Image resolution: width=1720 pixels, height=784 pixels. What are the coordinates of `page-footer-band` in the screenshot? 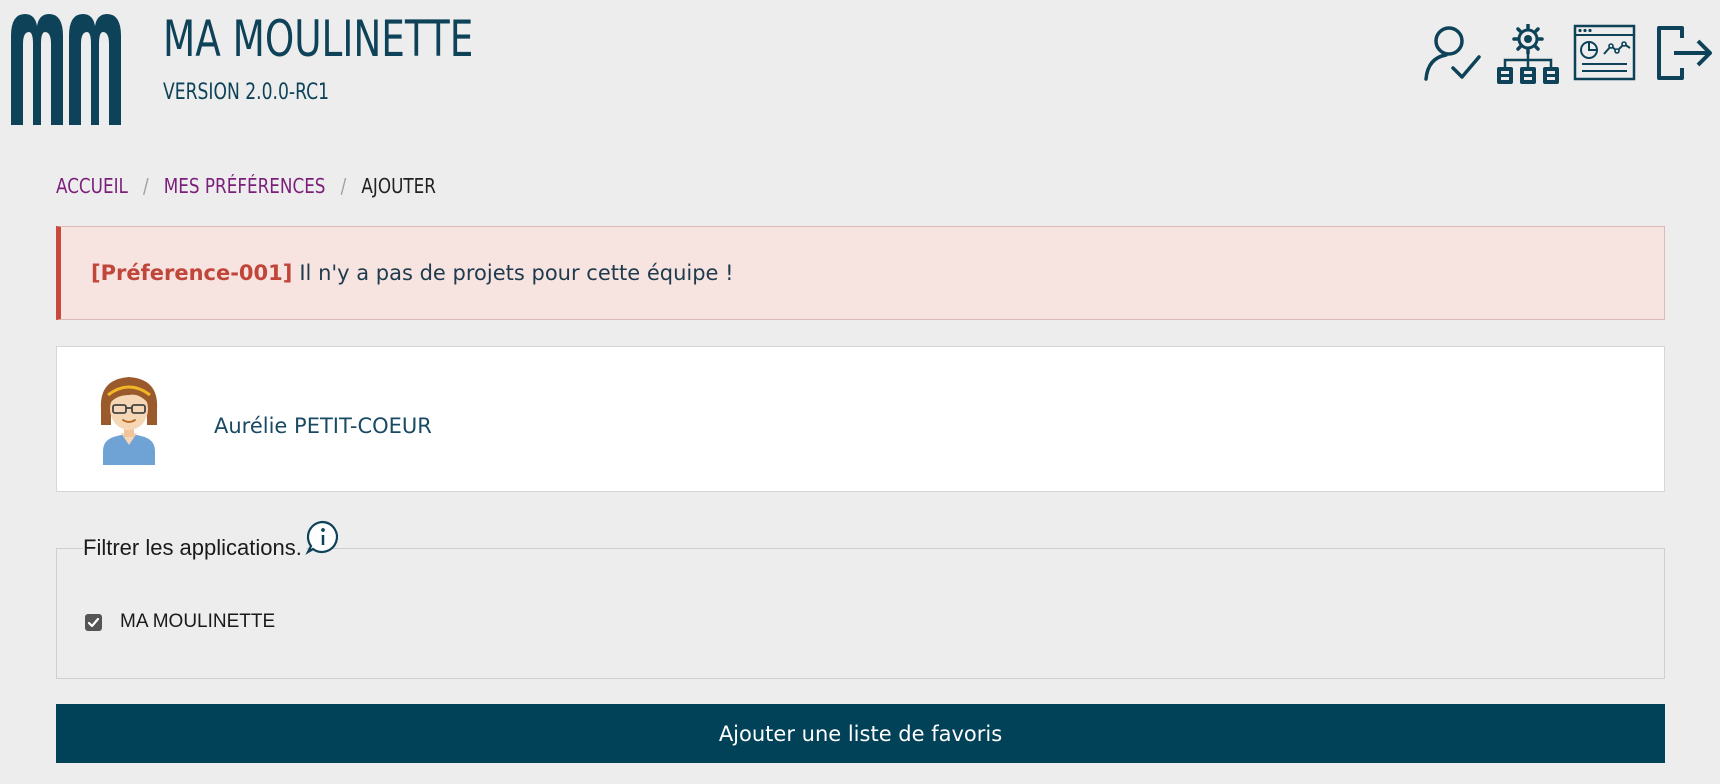 It's located at (860, 781).